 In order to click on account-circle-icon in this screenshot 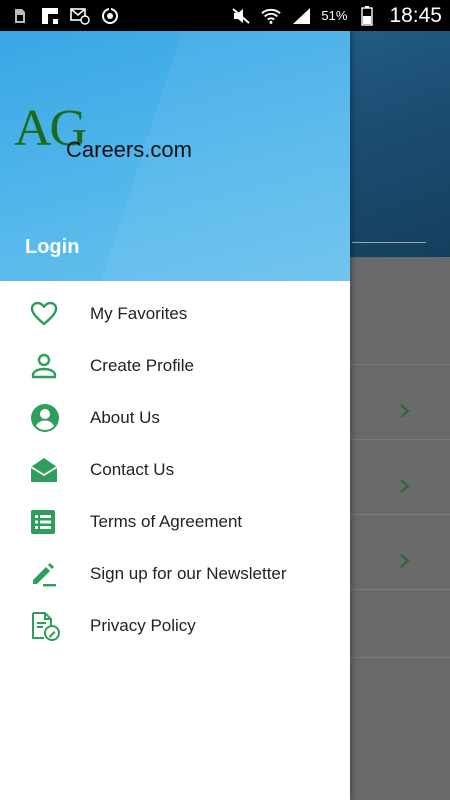, I will do `click(45, 418)`.